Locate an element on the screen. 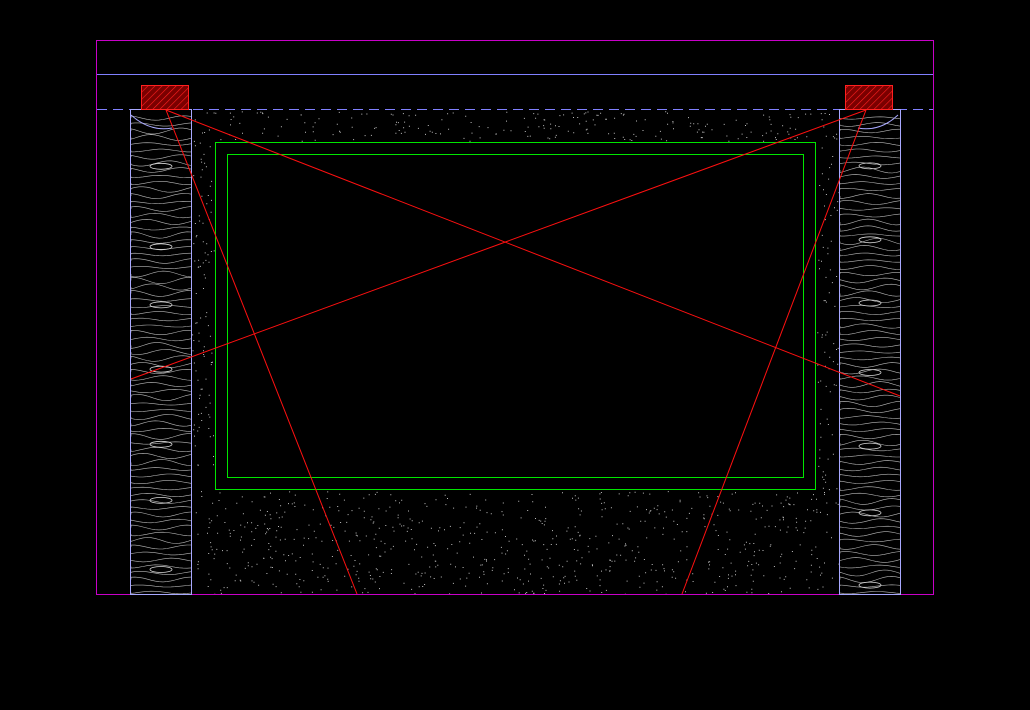  left-hatched-block is located at coordinates (165, 97).